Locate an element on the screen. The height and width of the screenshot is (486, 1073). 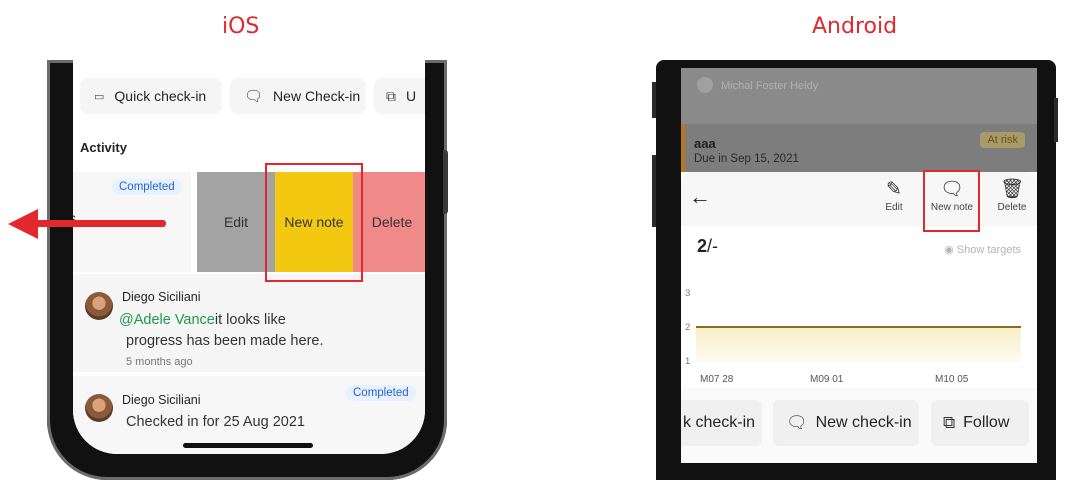
comment-text: @Adele Vanceit looks like is located at coordinates (202, 320).